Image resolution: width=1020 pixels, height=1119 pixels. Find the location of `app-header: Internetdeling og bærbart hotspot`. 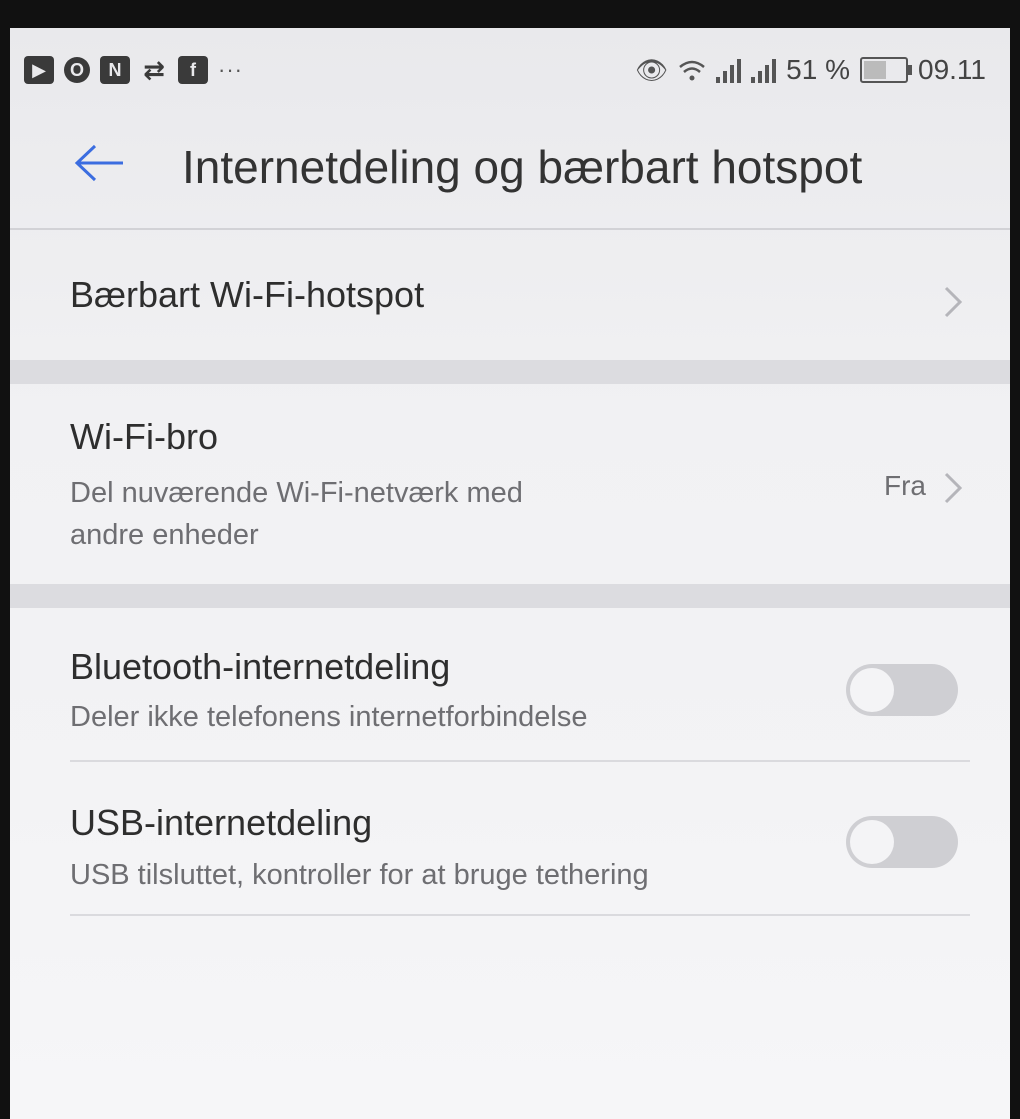

app-header: Internetdeling og bærbart hotspot is located at coordinates (510, 172).